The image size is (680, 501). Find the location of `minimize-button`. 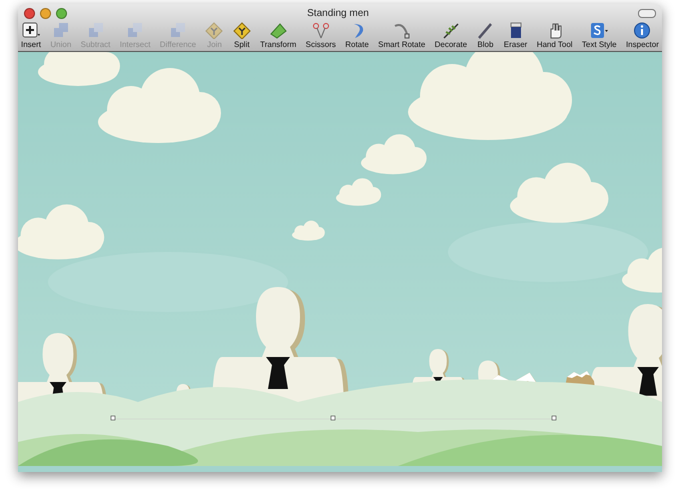

minimize-button is located at coordinates (45, 13).